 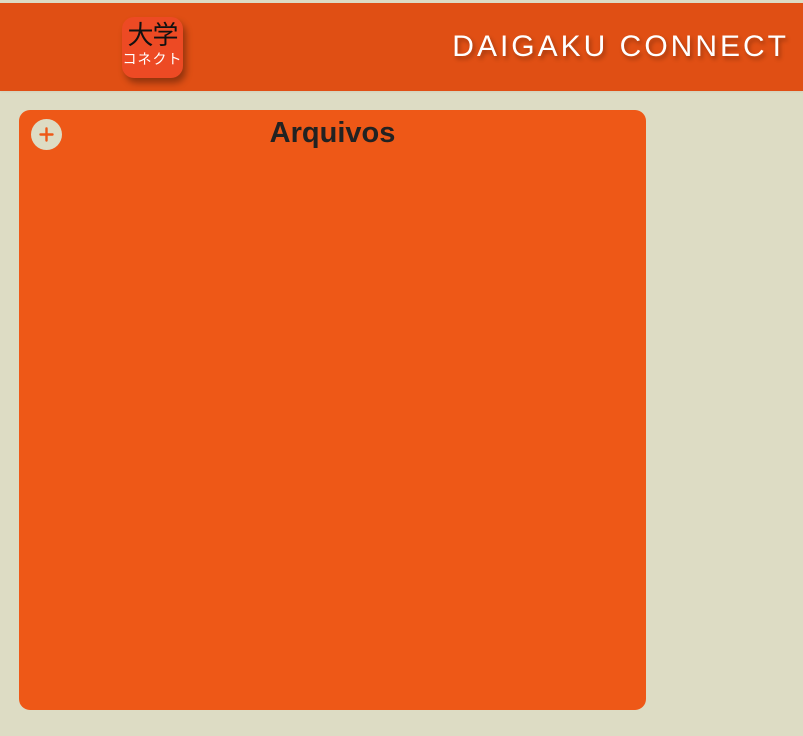 I want to click on top-header: 大学 コネクト DAIGAKU CONNECT, so click(x=401, y=47).